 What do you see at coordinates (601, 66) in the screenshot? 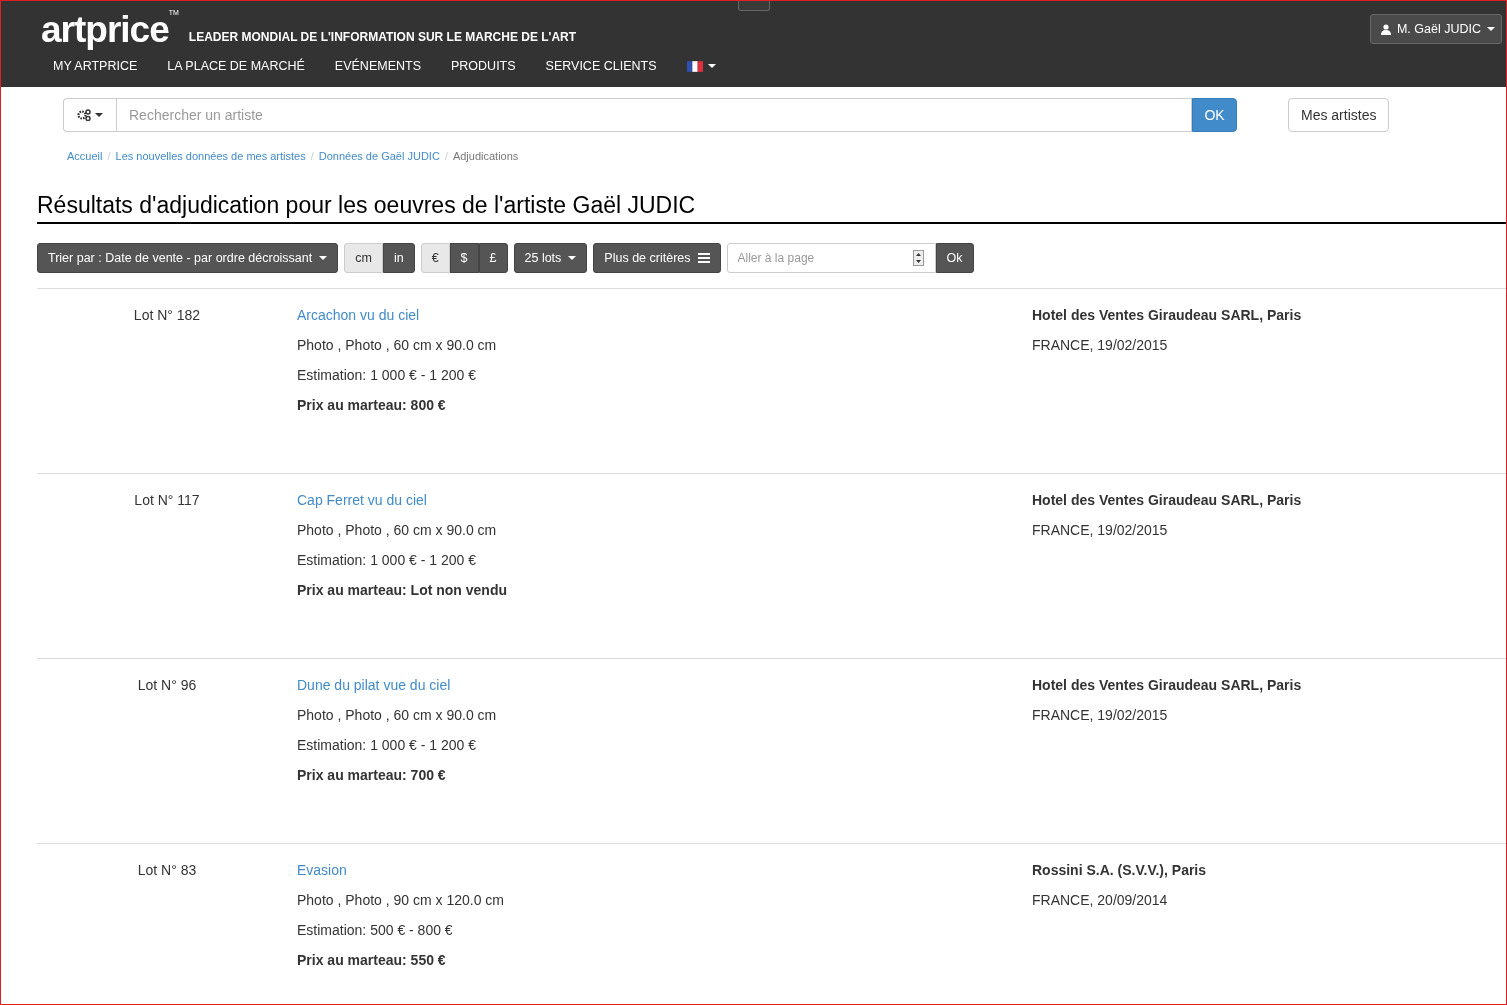
I see `nav-link: SERVICE CLIENTS` at bounding box center [601, 66].